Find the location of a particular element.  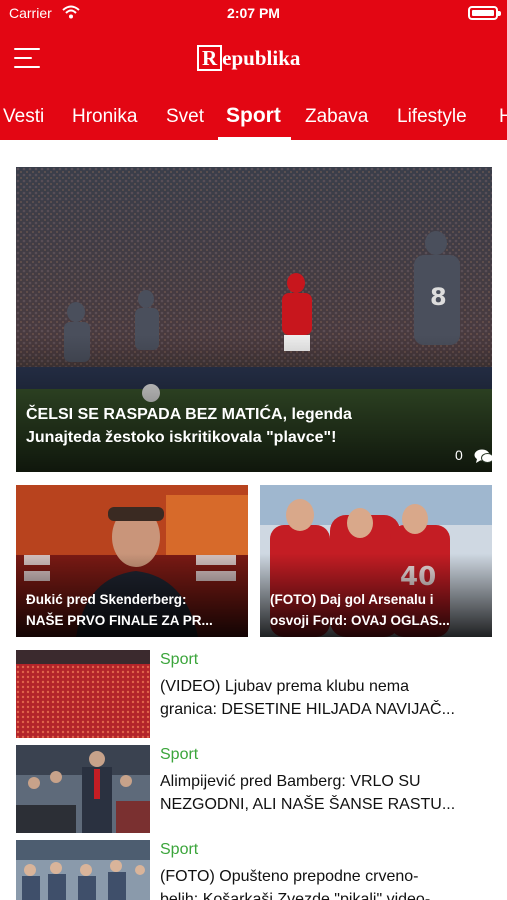

tab-svet: Svet is located at coordinates (185, 117).